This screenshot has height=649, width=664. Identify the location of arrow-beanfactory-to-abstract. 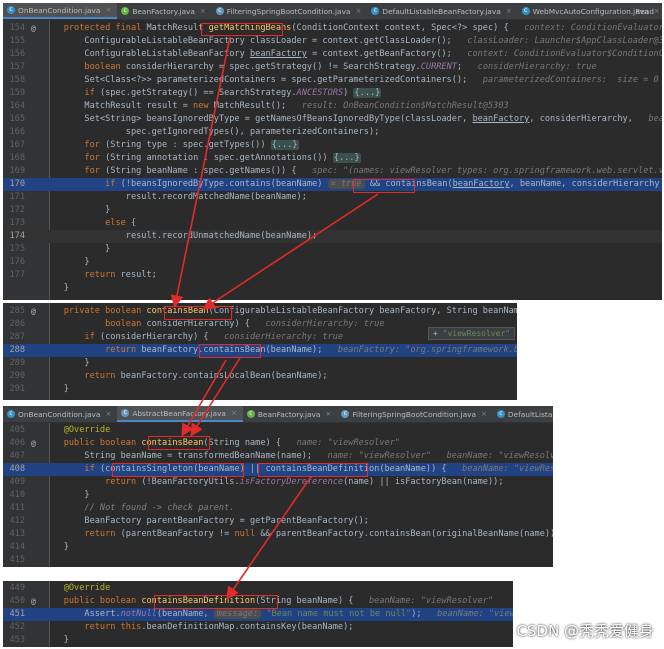
(204, 398).